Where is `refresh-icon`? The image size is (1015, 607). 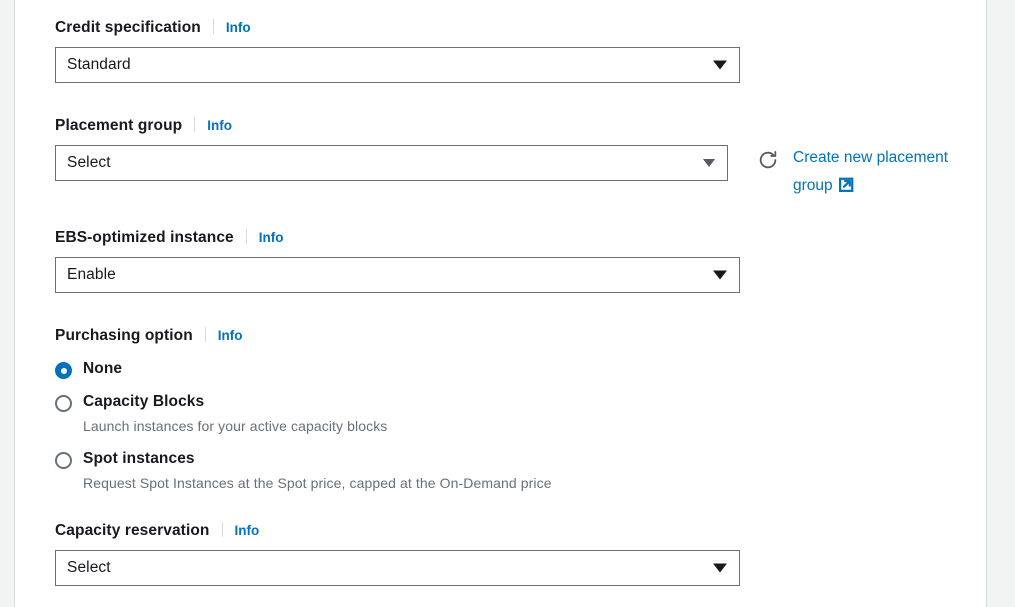
refresh-icon is located at coordinates (768, 160).